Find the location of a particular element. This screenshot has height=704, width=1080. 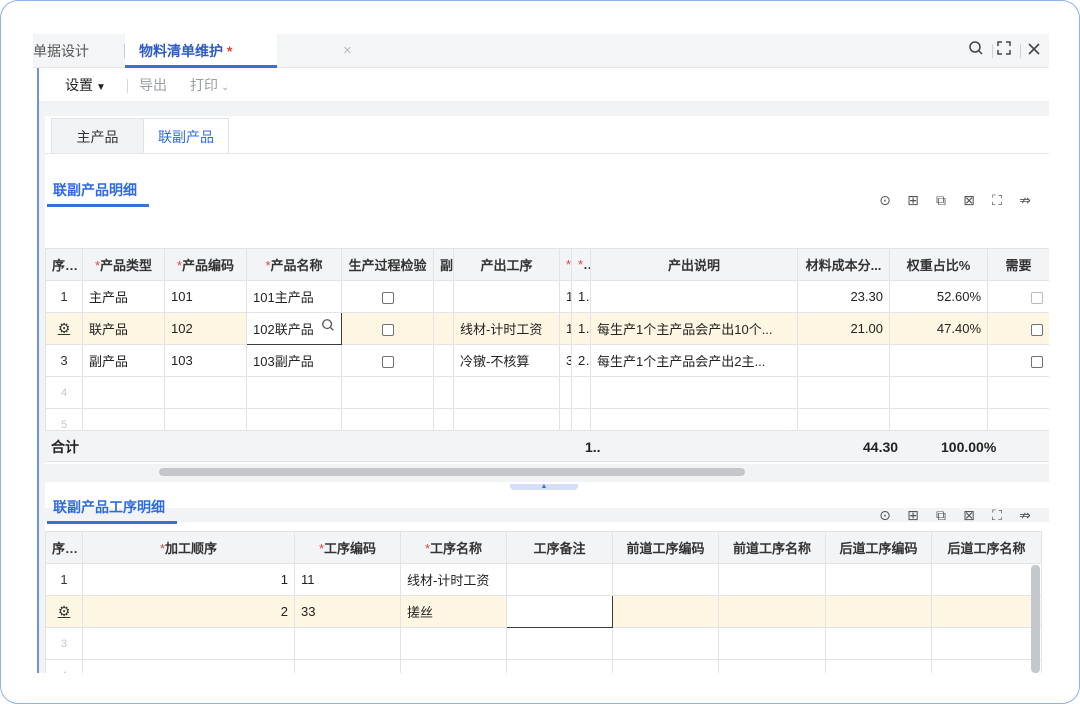

col-header: *加工顺序 is located at coordinates (188, 547).